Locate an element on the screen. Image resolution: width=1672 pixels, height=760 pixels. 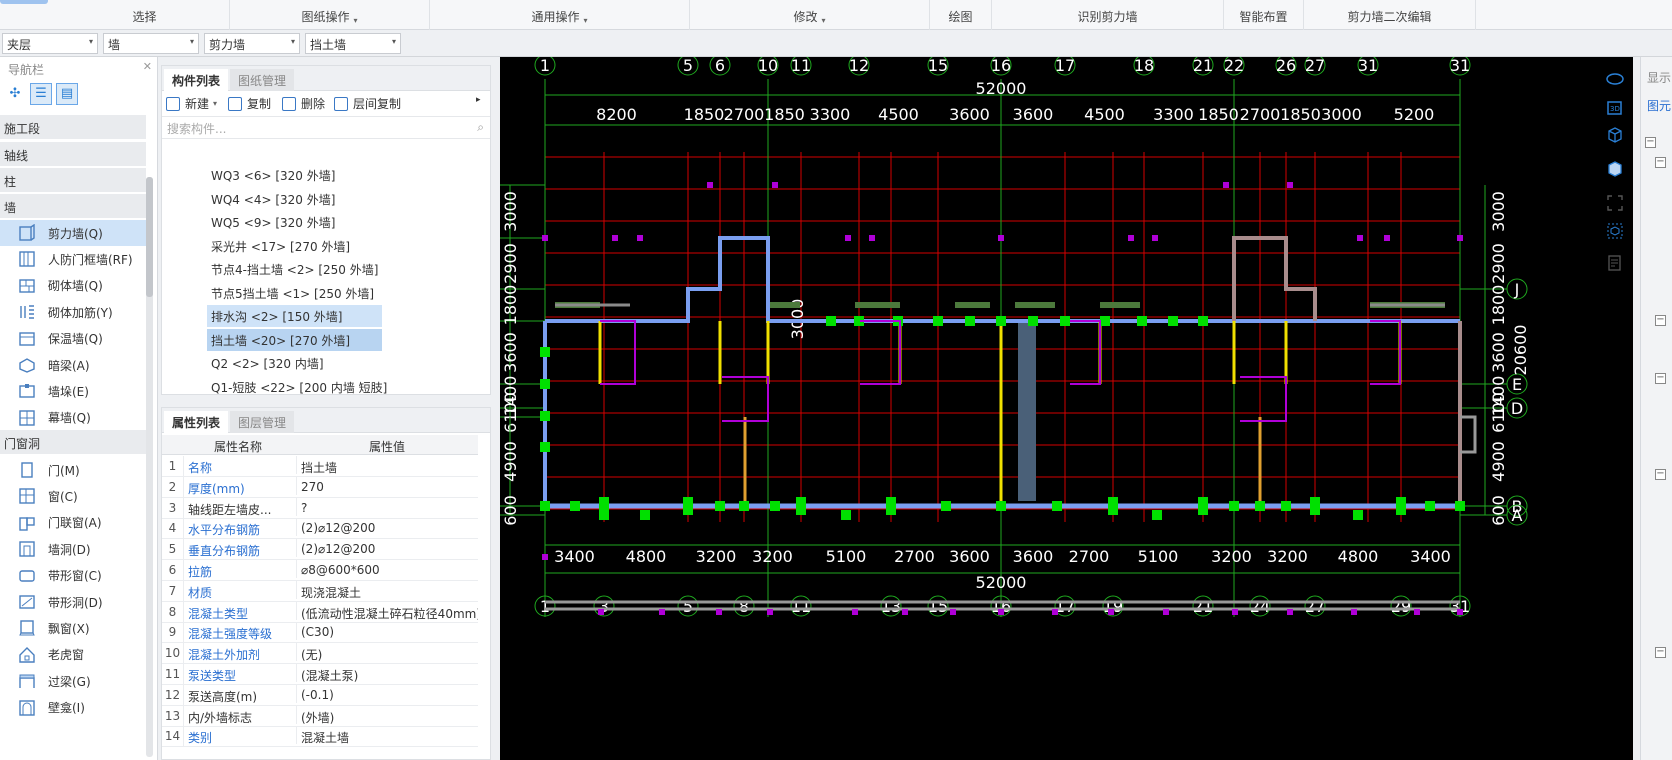
nav-item: 带形窗(C) is located at coordinates (73, 576).